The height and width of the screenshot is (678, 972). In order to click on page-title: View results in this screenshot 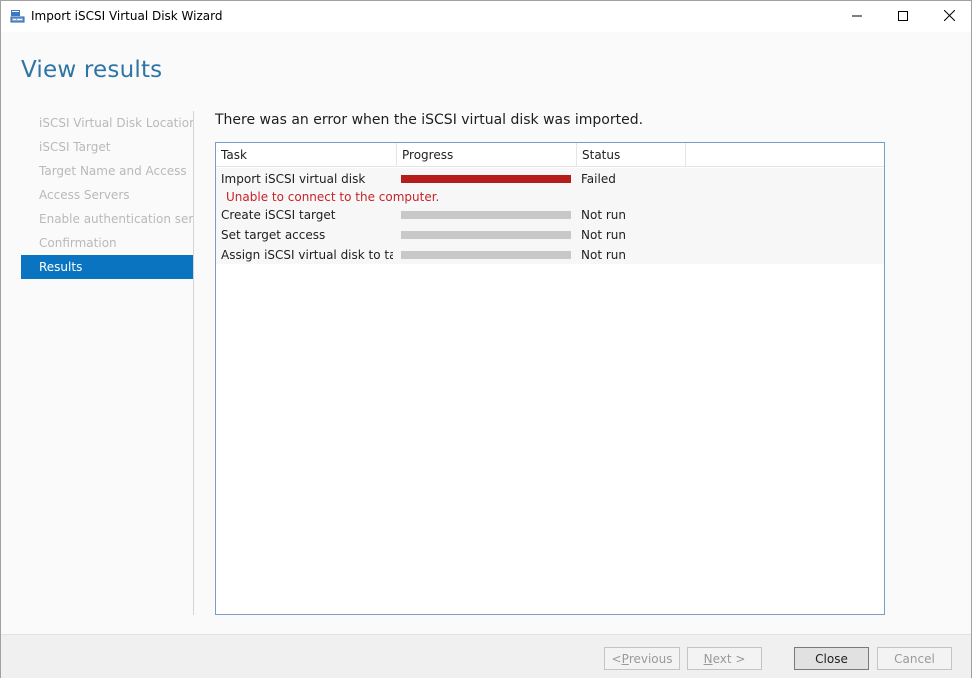, I will do `click(92, 70)`.